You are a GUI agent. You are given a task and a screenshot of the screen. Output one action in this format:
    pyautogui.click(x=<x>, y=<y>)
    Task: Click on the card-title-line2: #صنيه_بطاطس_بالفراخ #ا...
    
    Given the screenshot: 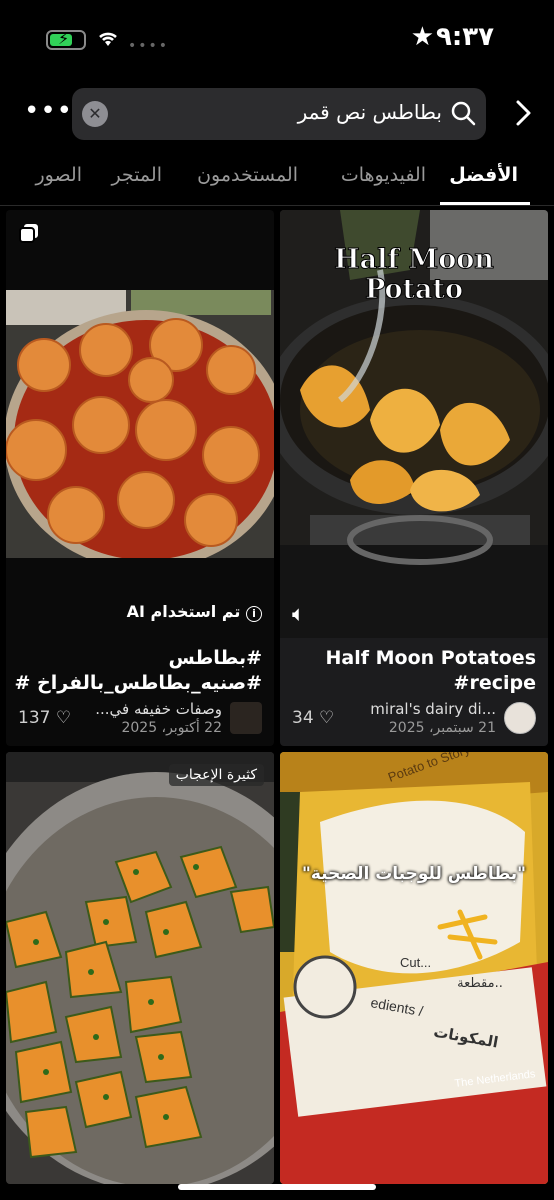 What is the action you would take?
    pyautogui.click(x=138, y=683)
    